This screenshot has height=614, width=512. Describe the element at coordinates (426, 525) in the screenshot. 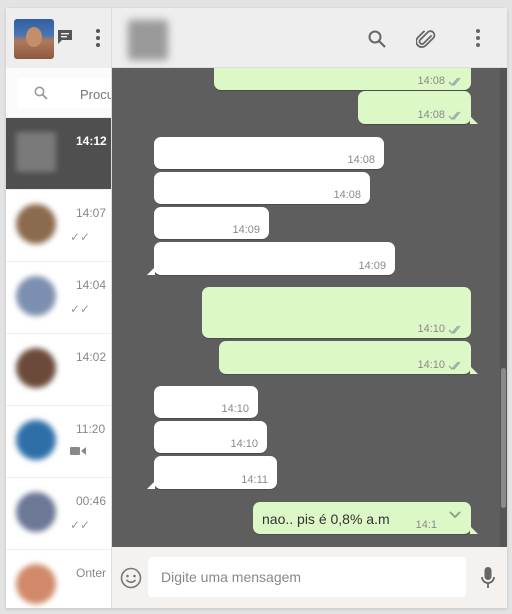

I see `message-time: 14:1` at that location.